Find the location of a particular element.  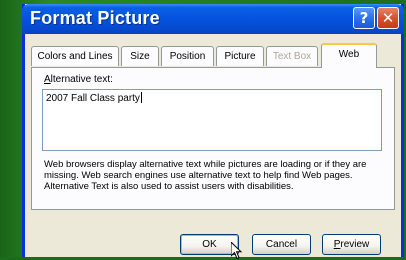

close-button: ✕ is located at coordinates (388, 18).